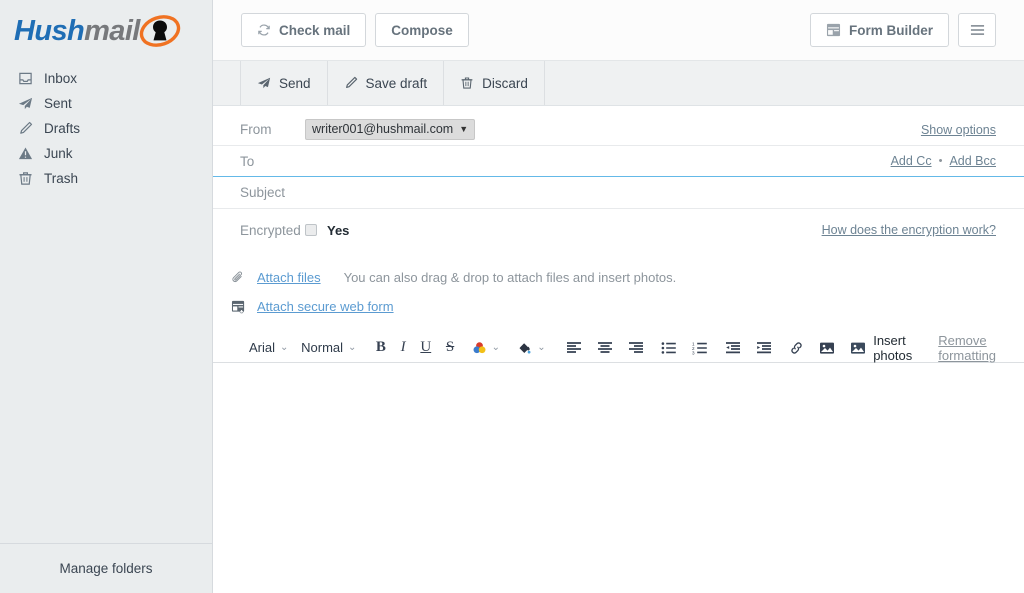  Describe the element at coordinates (106, 153) in the screenshot. I see `sidebar-item-junk: Junk` at that location.